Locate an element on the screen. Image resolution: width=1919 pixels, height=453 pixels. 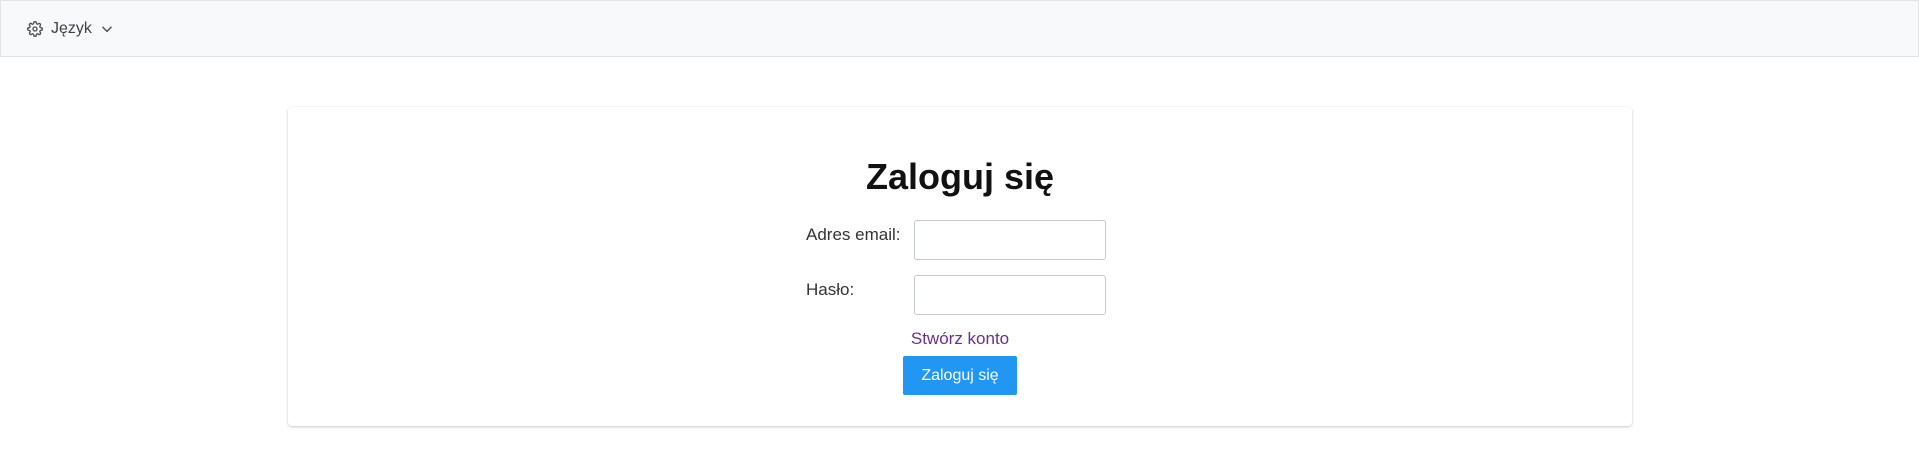
password-label: Hasło: is located at coordinates (830, 289).